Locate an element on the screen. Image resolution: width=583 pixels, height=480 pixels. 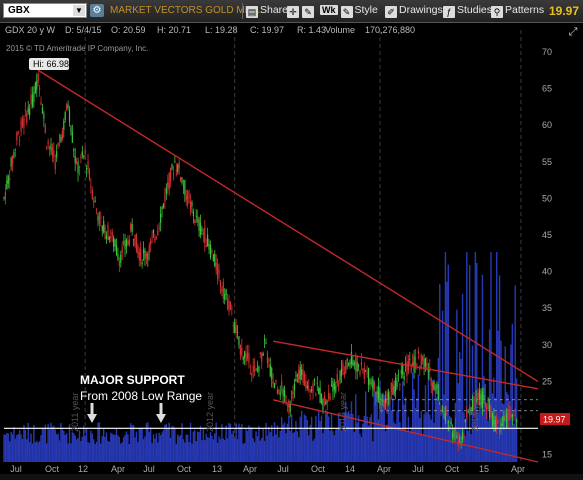
x-tick-label: Apr is located at coordinates (118, 469).